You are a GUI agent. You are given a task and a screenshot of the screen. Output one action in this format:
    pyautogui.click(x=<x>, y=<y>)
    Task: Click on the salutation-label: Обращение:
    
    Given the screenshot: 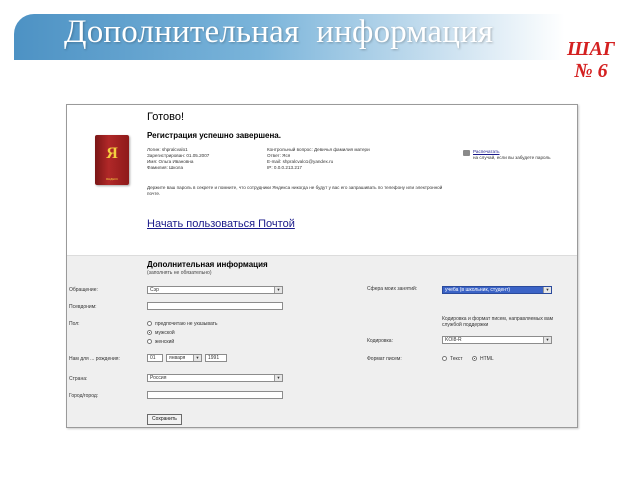 What is the action you would take?
    pyautogui.click(x=83, y=290)
    